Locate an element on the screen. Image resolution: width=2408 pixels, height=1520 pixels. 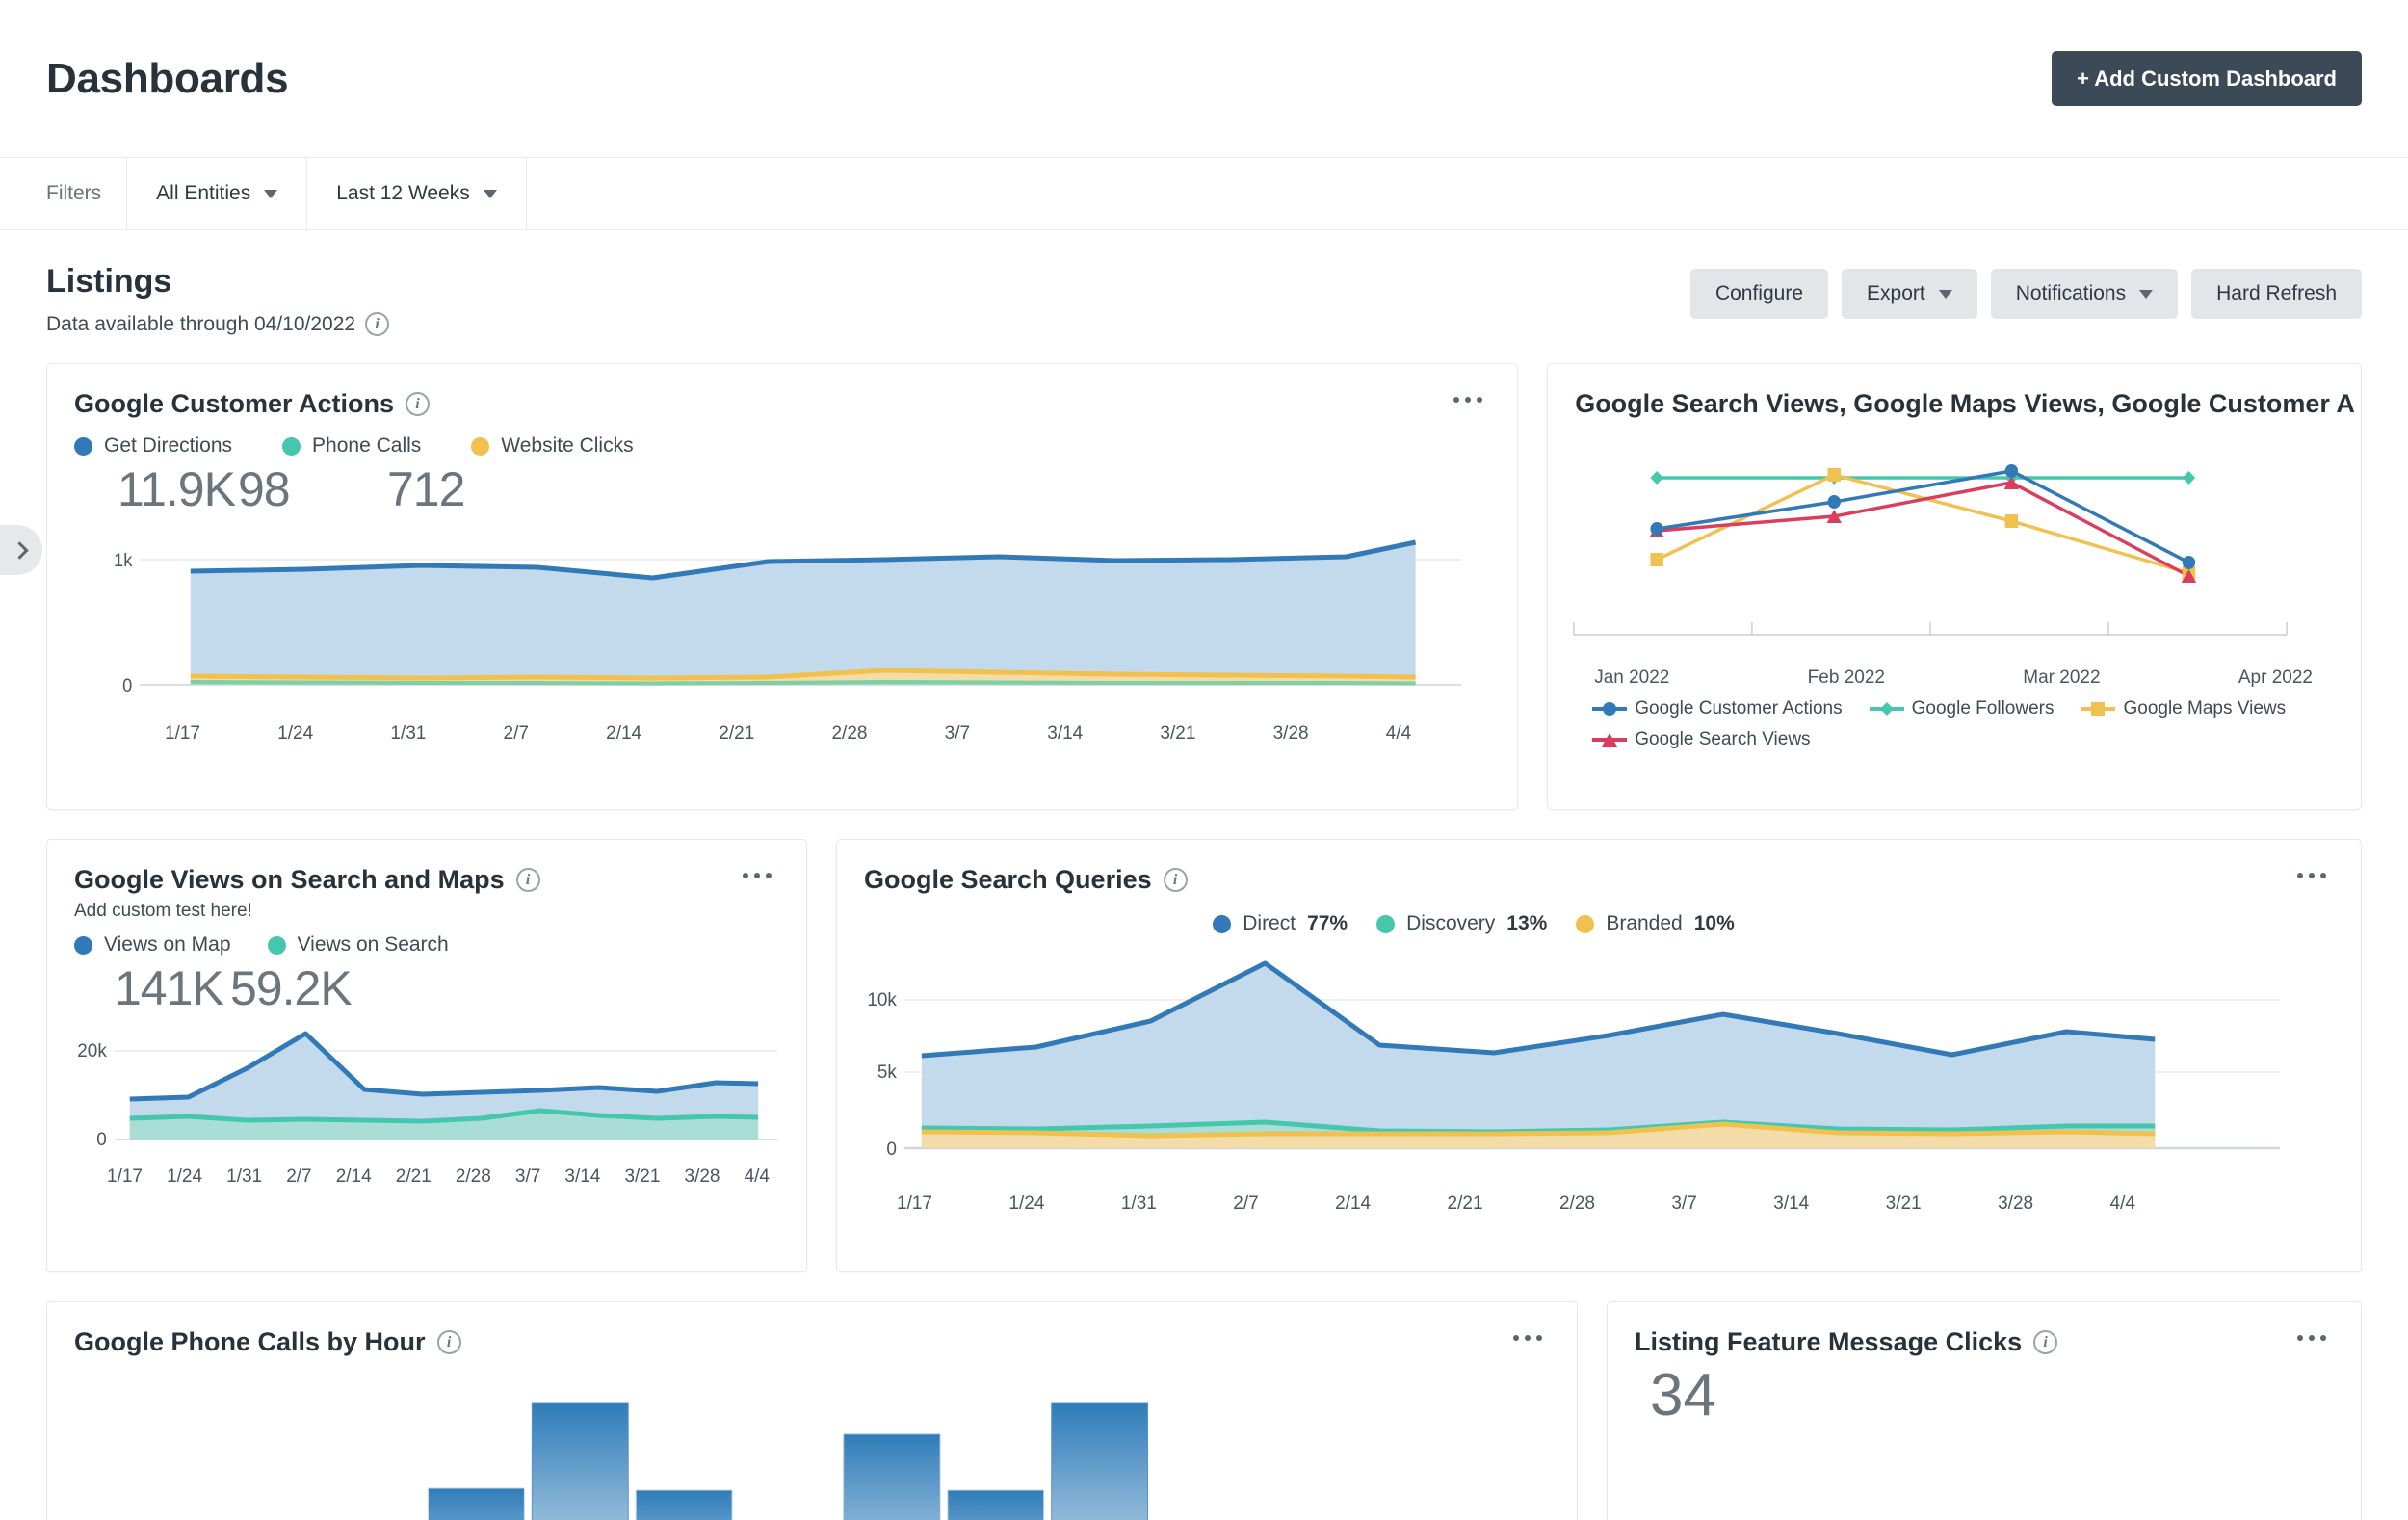
notifications-label: Notifications is located at coordinates (2071, 293).